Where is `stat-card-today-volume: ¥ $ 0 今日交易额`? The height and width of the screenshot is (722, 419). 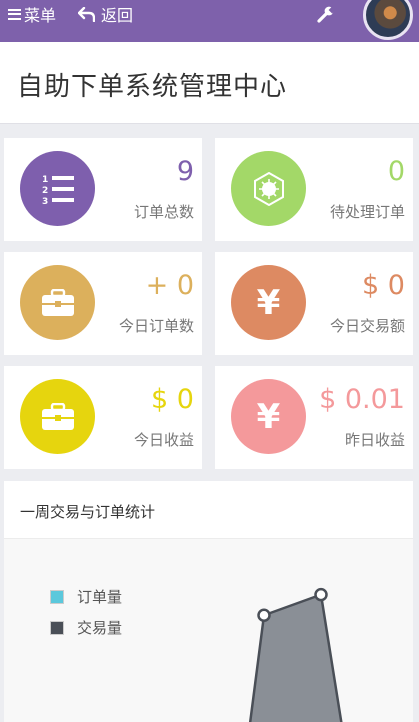 stat-card-today-volume: ¥ $ 0 今日交易额 is located at coordinates (314, 303).